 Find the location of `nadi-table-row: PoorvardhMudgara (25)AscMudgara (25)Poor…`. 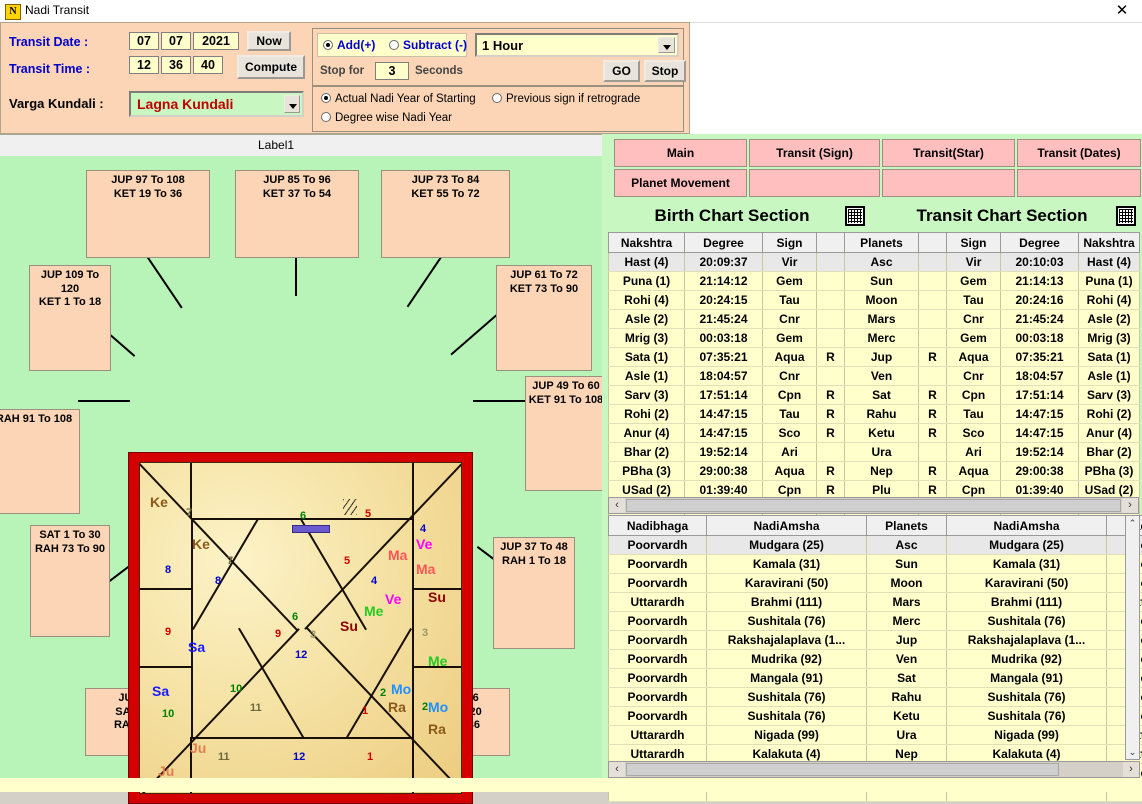

nadi-table-row: PoorvardhMudgara (25)AscMudgara (25)Poor… is located at coordinates (875, 545).